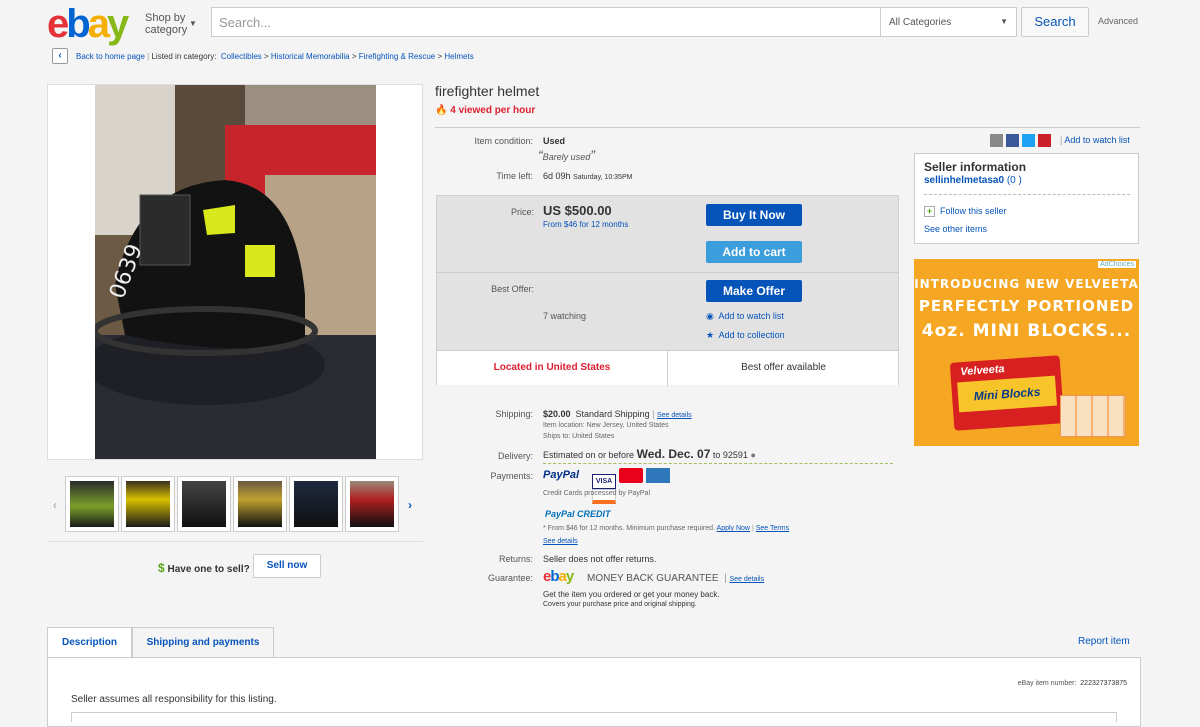  Describe the element at coordinates (733, 528) in the screenshot. I see `apply-now-link: Apply Now` at that location.